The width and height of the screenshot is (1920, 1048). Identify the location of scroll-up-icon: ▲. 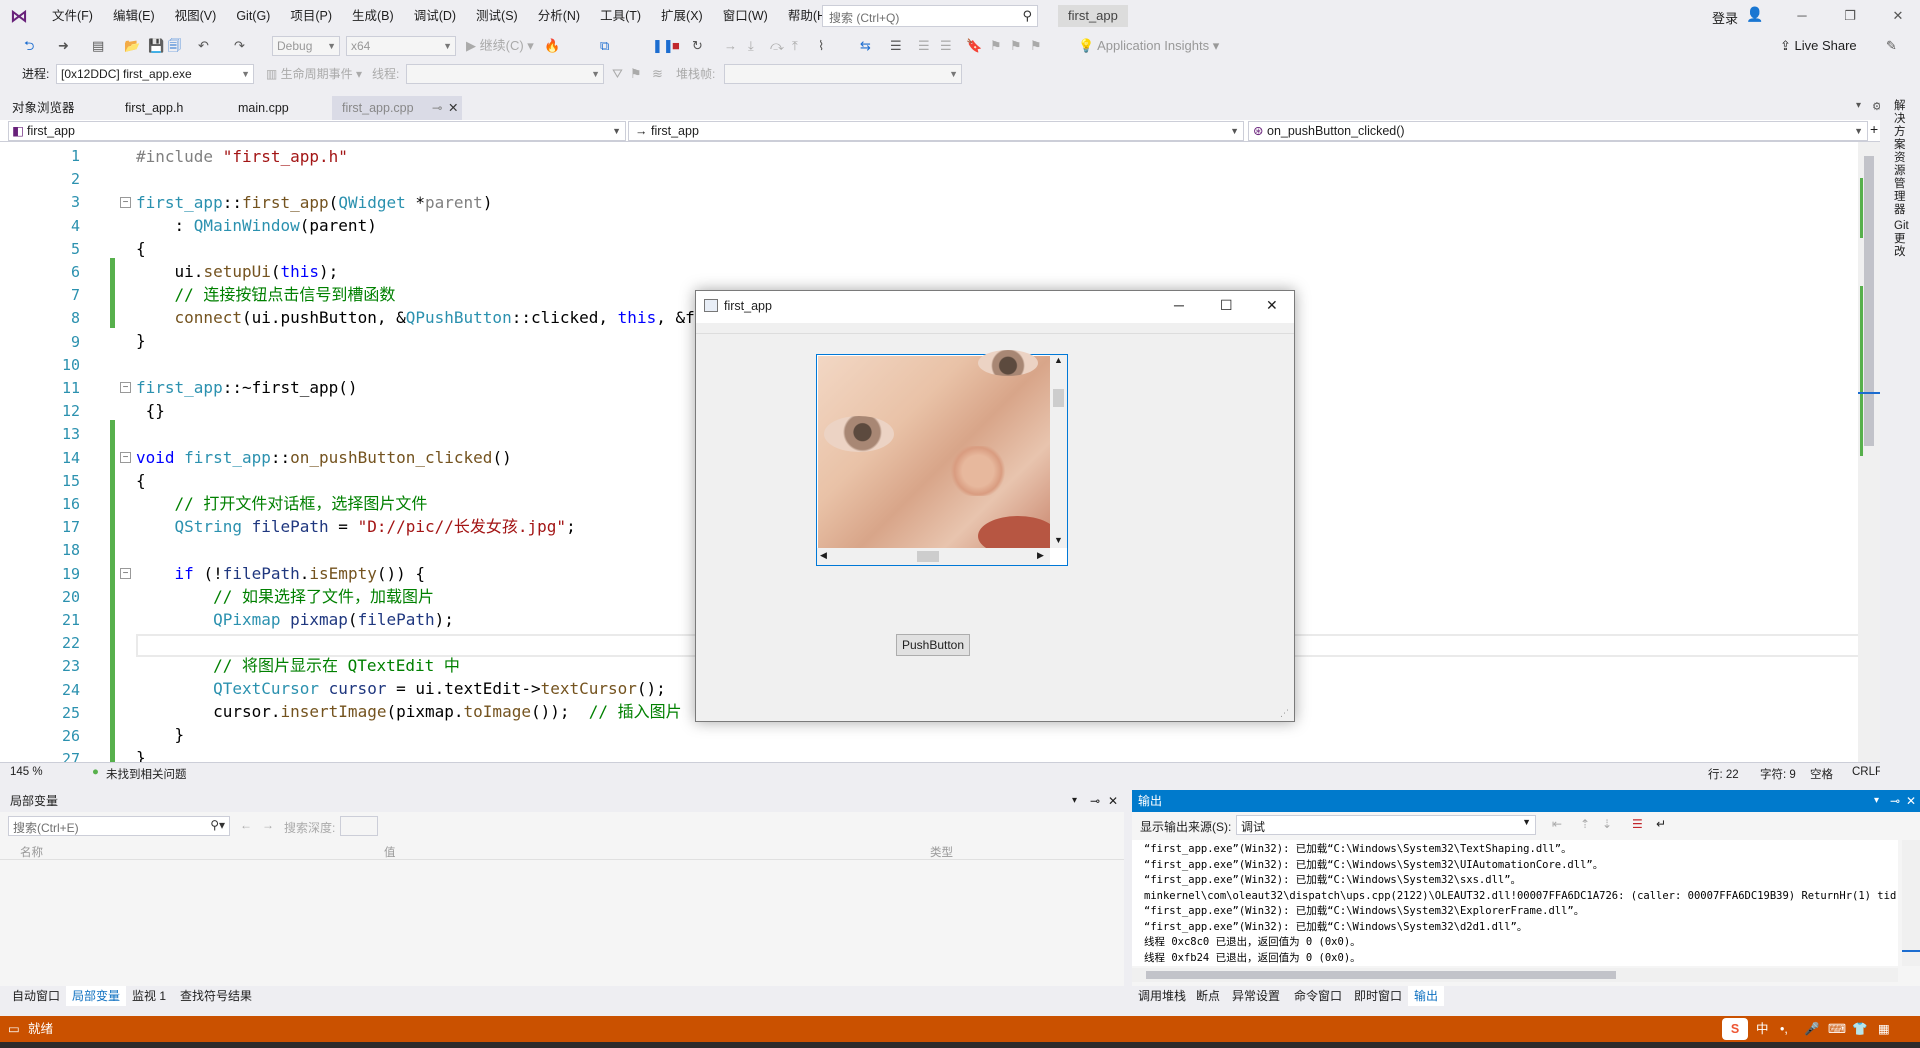
(1058, 360).